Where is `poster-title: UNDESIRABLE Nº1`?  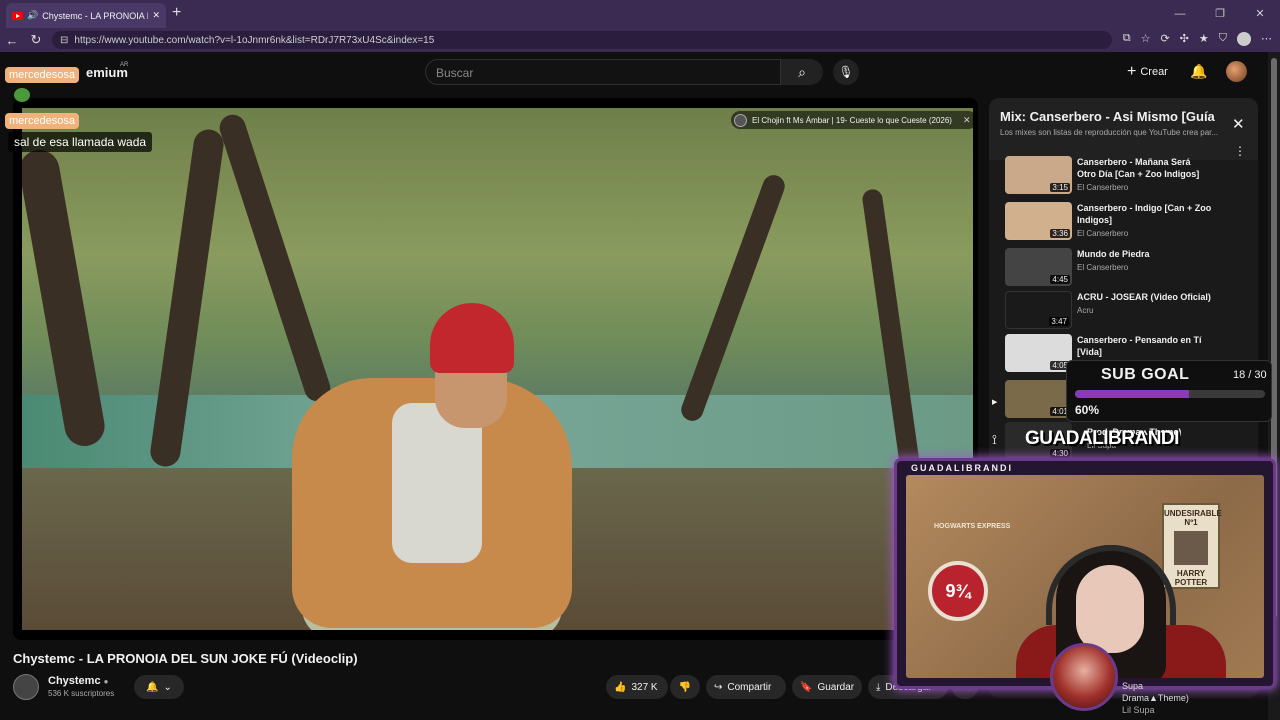
poster-title: UNDESIRABLE Nº1 is located at coordinates (1193, 518).